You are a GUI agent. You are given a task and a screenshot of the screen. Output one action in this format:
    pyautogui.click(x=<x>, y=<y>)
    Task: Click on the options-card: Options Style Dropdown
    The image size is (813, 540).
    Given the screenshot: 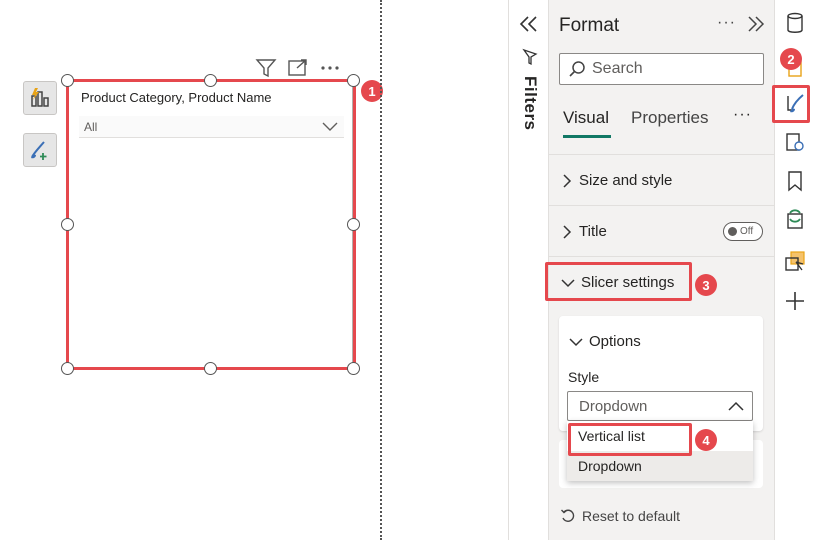 What is the action you would take?
    pyautogui.click(x=661, y=373)
    